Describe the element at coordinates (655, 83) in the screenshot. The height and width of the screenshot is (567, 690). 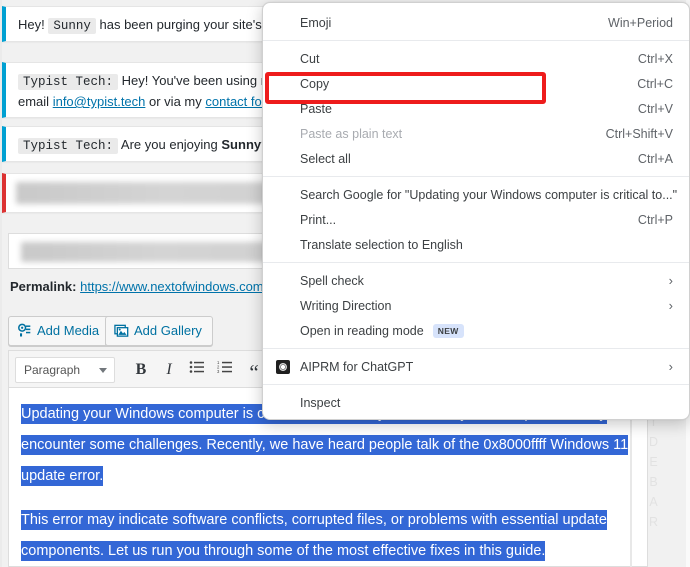
I see `menu-item-shortcut: Ctrl+C` at that location.